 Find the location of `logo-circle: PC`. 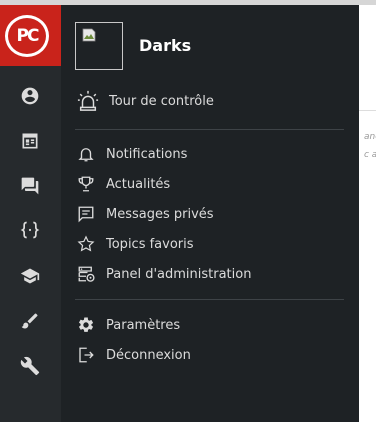

logo-circle: PC is located at coordinates (27, 36).